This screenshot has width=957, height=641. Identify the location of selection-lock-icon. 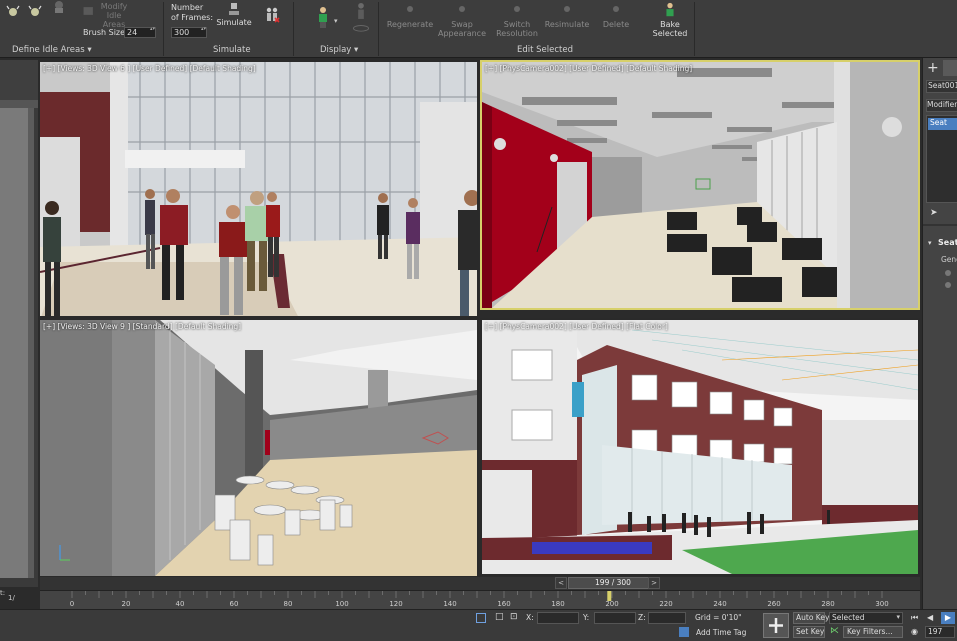
(481, 618).